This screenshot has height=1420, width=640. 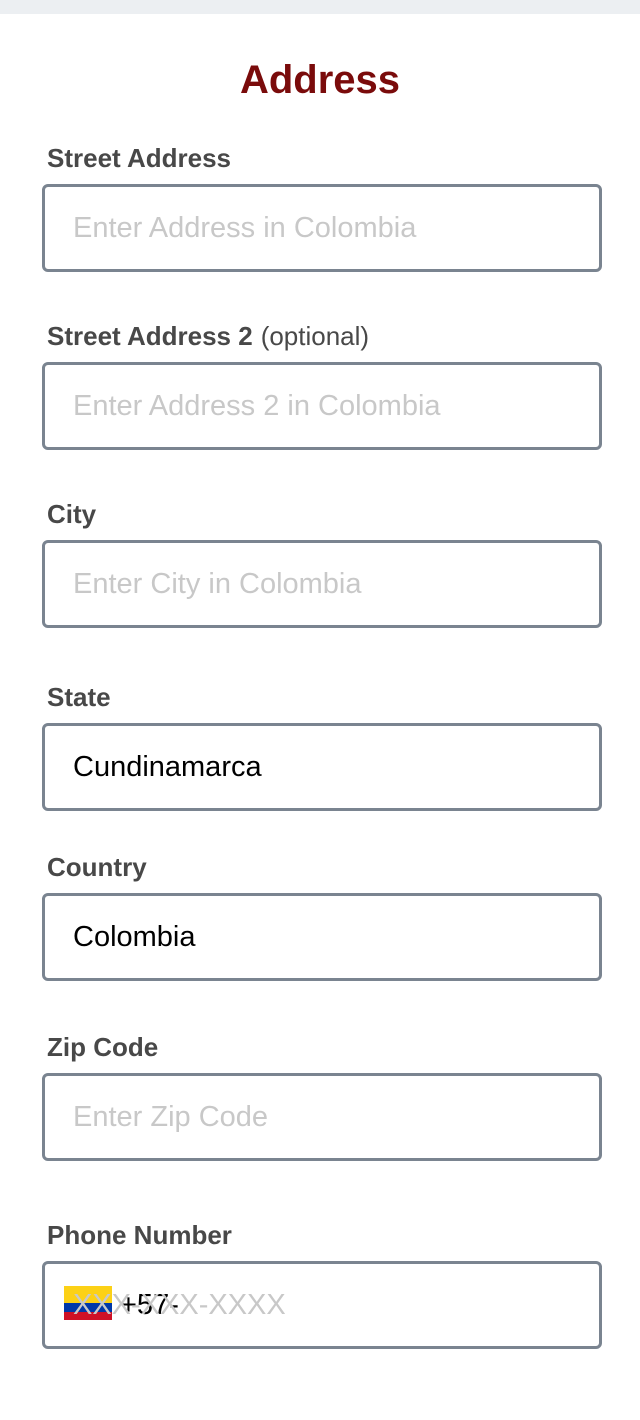 I want to click on country-field: Colombia, so click(x=322, y=937).